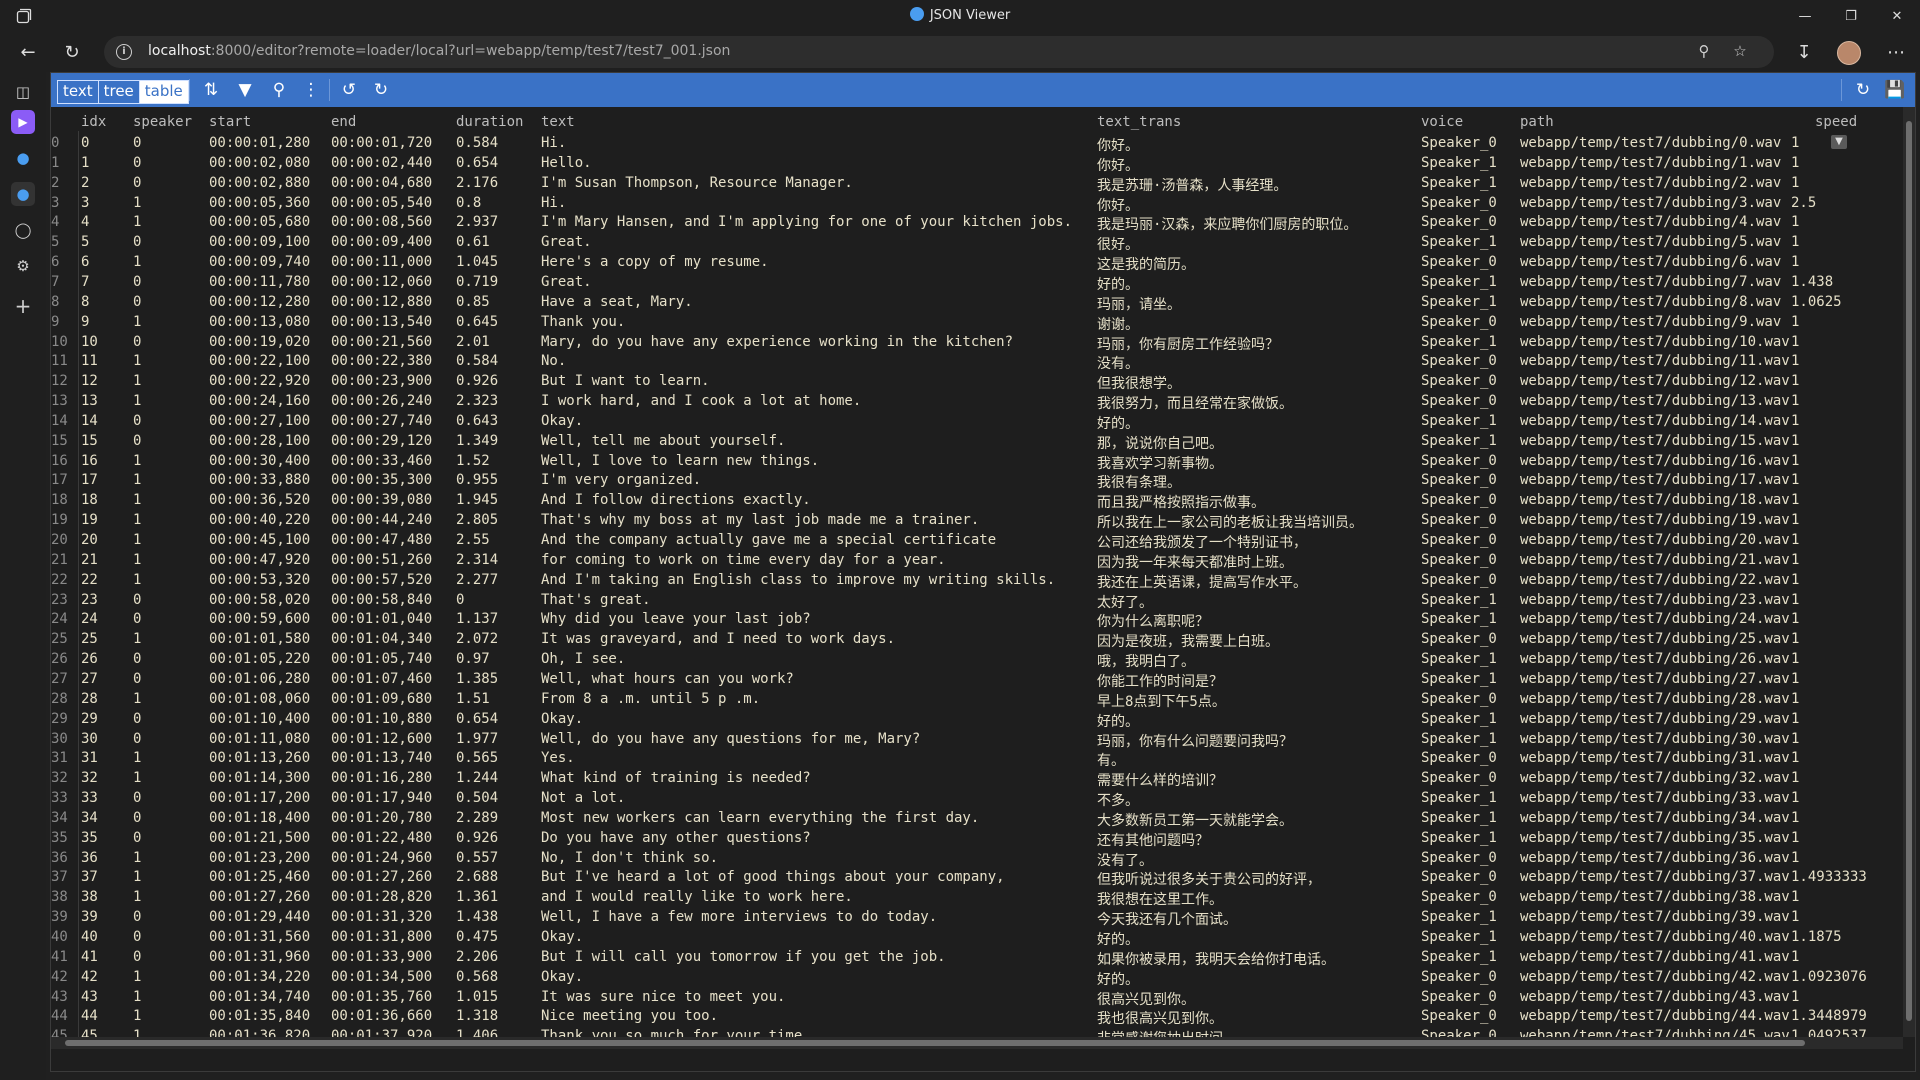 Image resolution: width=1920 pixels, height=1080 pixels. Describe the element at coordinates (1153, 621) in the screenshot. I see `table-cell: 你为什么离职呢？` at that location.